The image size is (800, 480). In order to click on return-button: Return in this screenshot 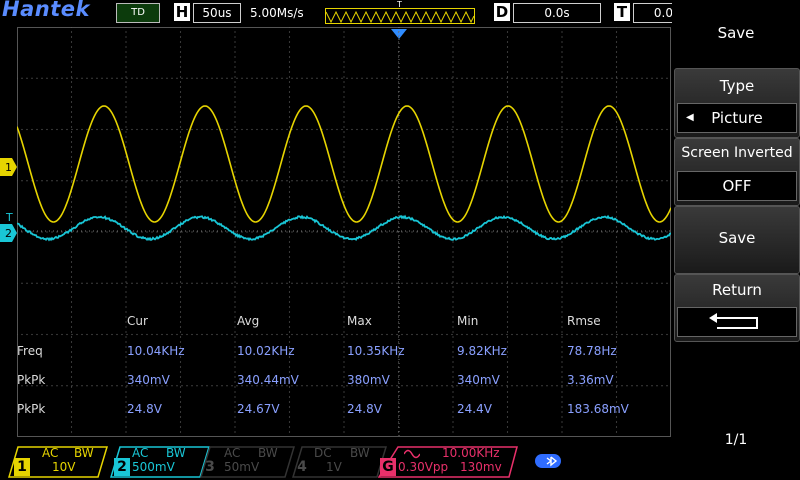, I will do `click(737, 308)`.